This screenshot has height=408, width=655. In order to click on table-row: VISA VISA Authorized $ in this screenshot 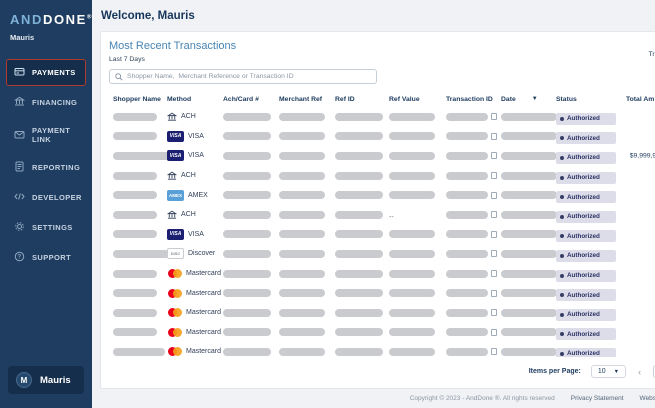, I will do `click(382, 137)`.